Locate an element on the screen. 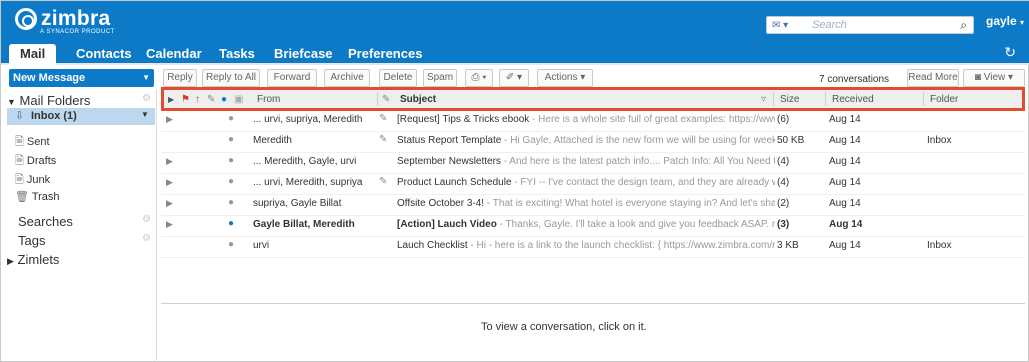 The width and height of the screenshot is (1029, 362). sent-label: Sent is located at coordinates (38, 142).